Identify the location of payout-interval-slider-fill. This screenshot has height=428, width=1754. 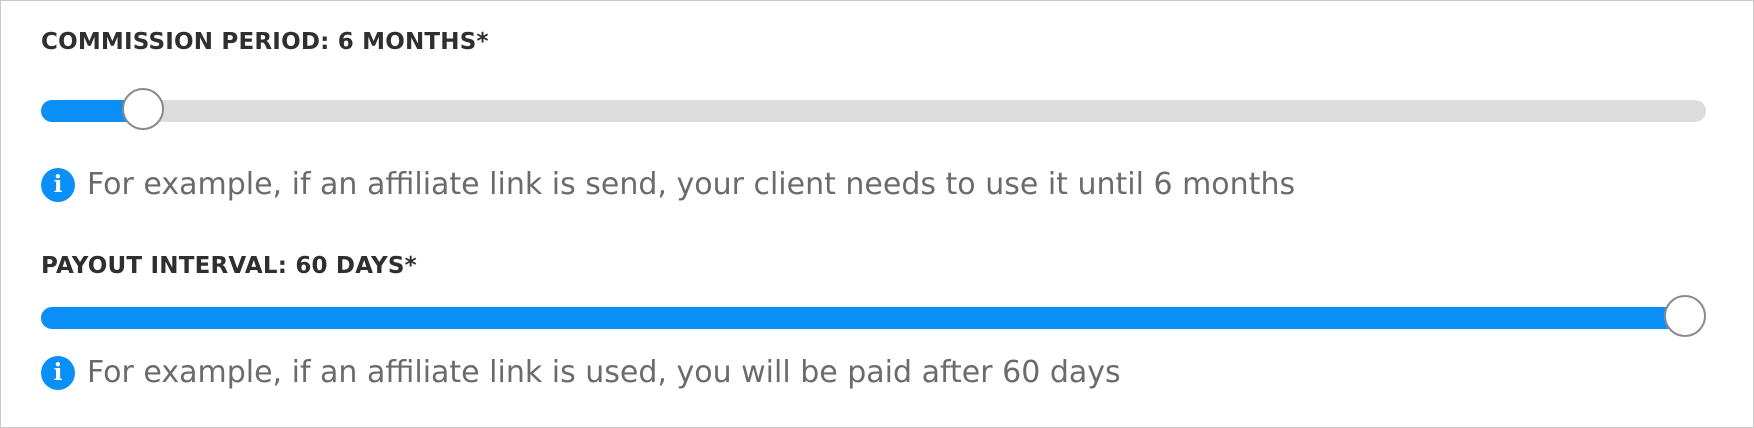
(863, 318).